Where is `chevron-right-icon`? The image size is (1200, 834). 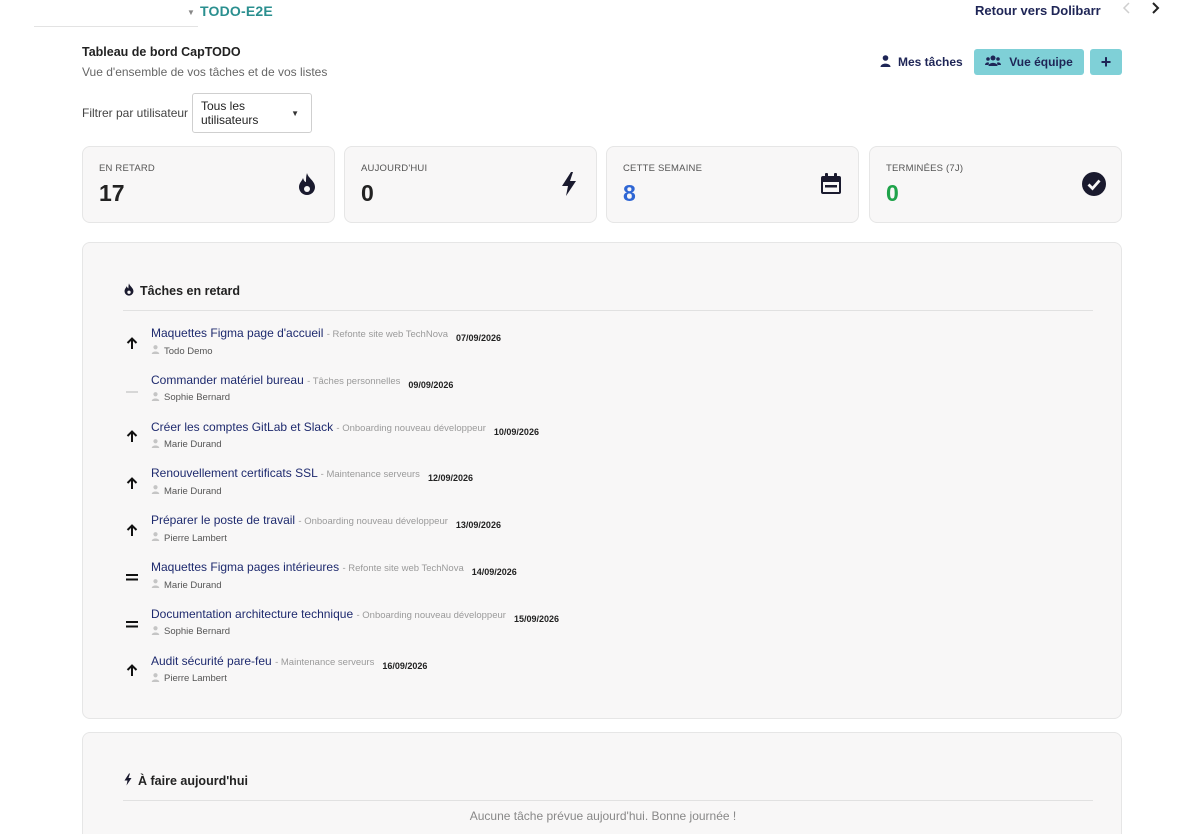 chevron-right-icon is located at coordinates (1155, 9).